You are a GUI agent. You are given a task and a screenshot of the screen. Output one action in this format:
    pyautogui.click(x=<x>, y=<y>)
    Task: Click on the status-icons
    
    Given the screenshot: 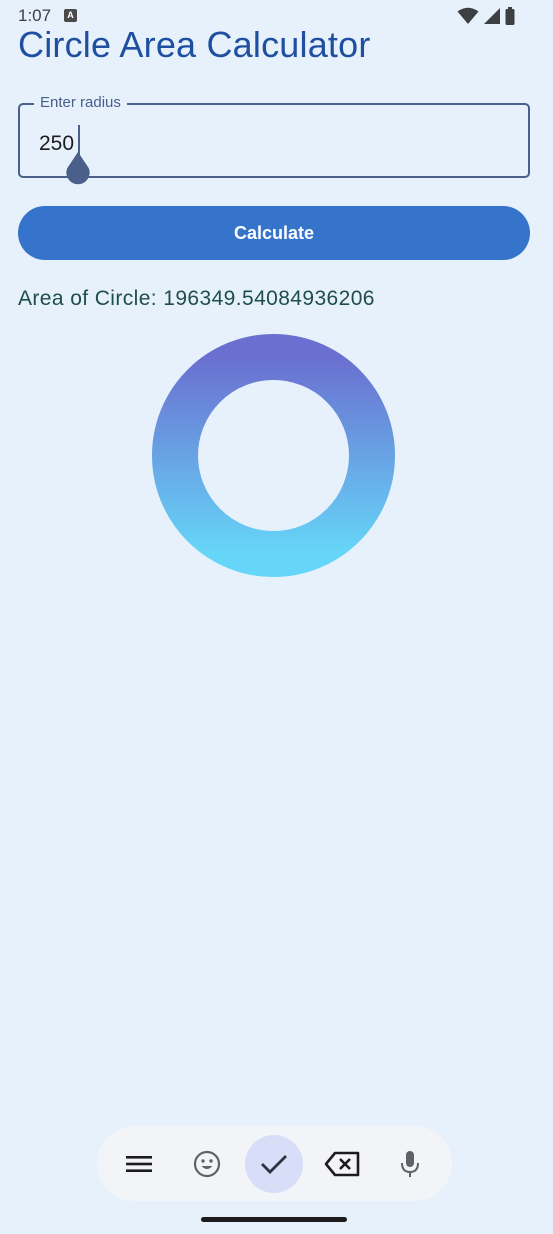 What is the action you would take?
    pyautogui.click(x=486, y=16)
    